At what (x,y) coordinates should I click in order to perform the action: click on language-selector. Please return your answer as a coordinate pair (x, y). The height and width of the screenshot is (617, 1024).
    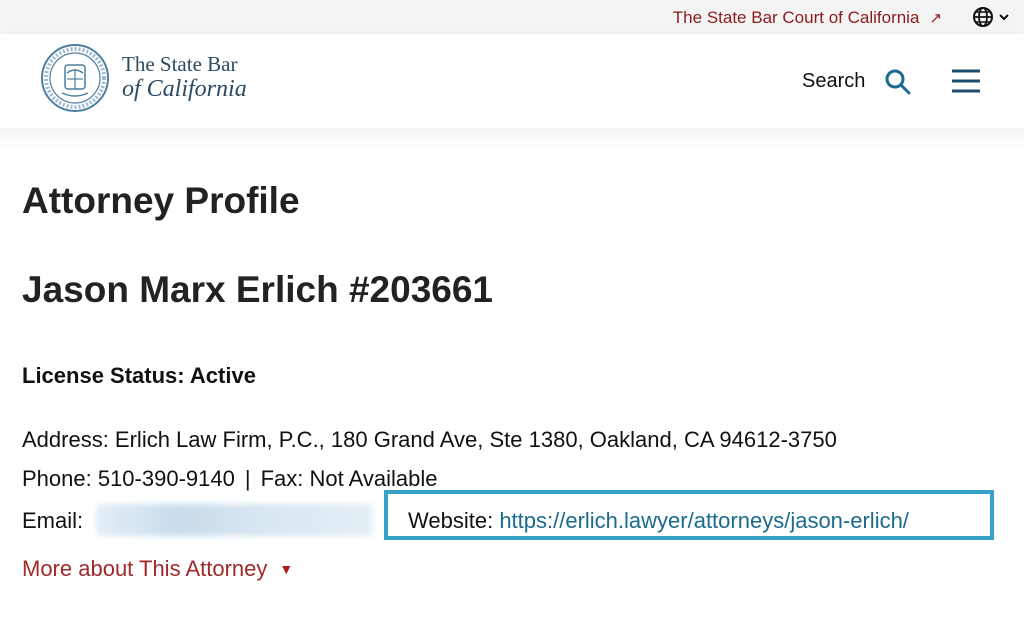
    Looking at the image, I should click on (991, 17).